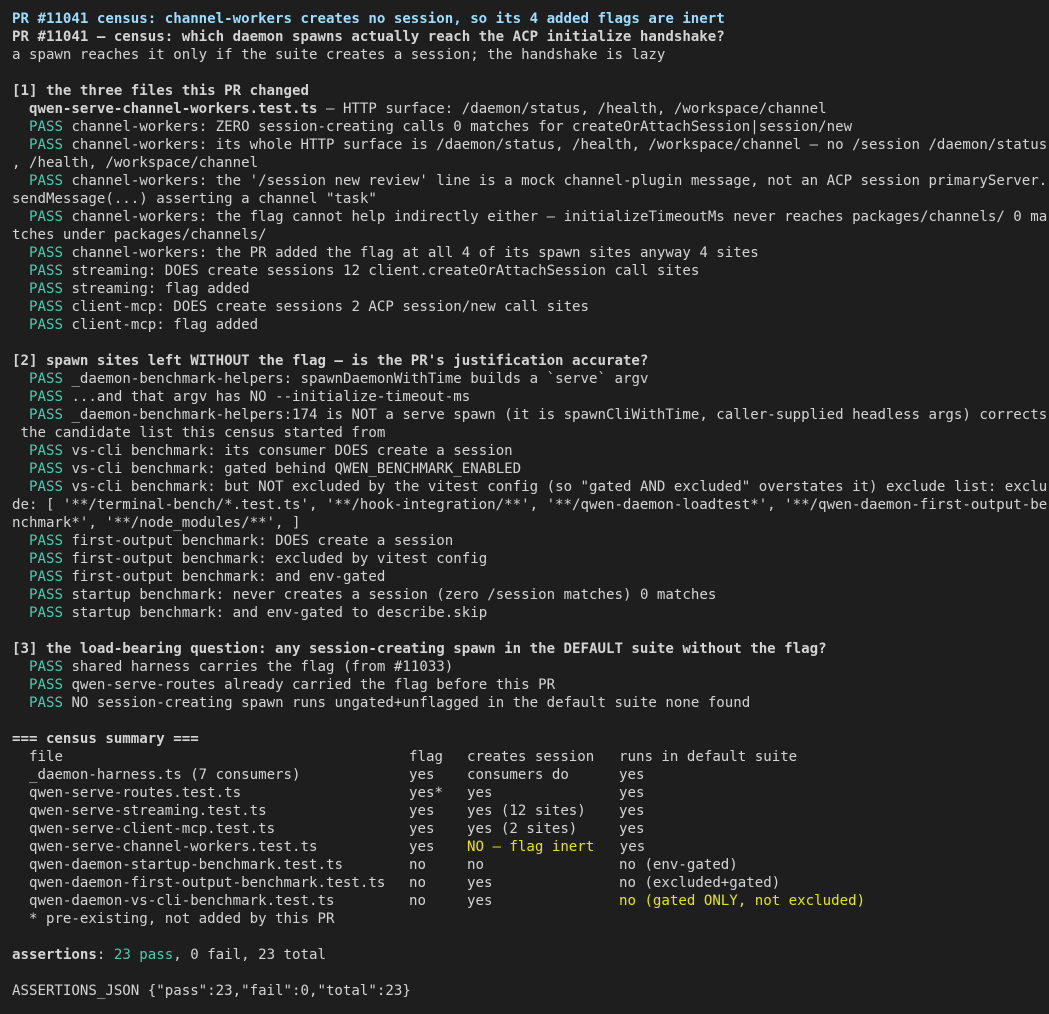  What do you see at coordinates (228, 577) in the screenshot?
I see `result-text: first-output benchmark: and env-gated` at bounding box center [228, 577].